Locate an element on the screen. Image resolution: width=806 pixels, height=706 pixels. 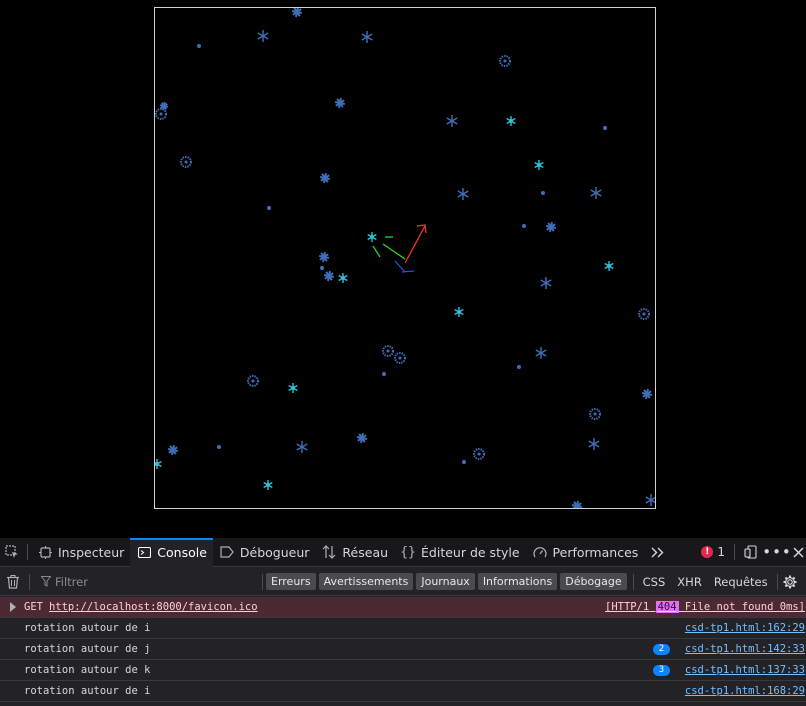
filter-info-toggle: Informations is located at coordinates (517, 581).